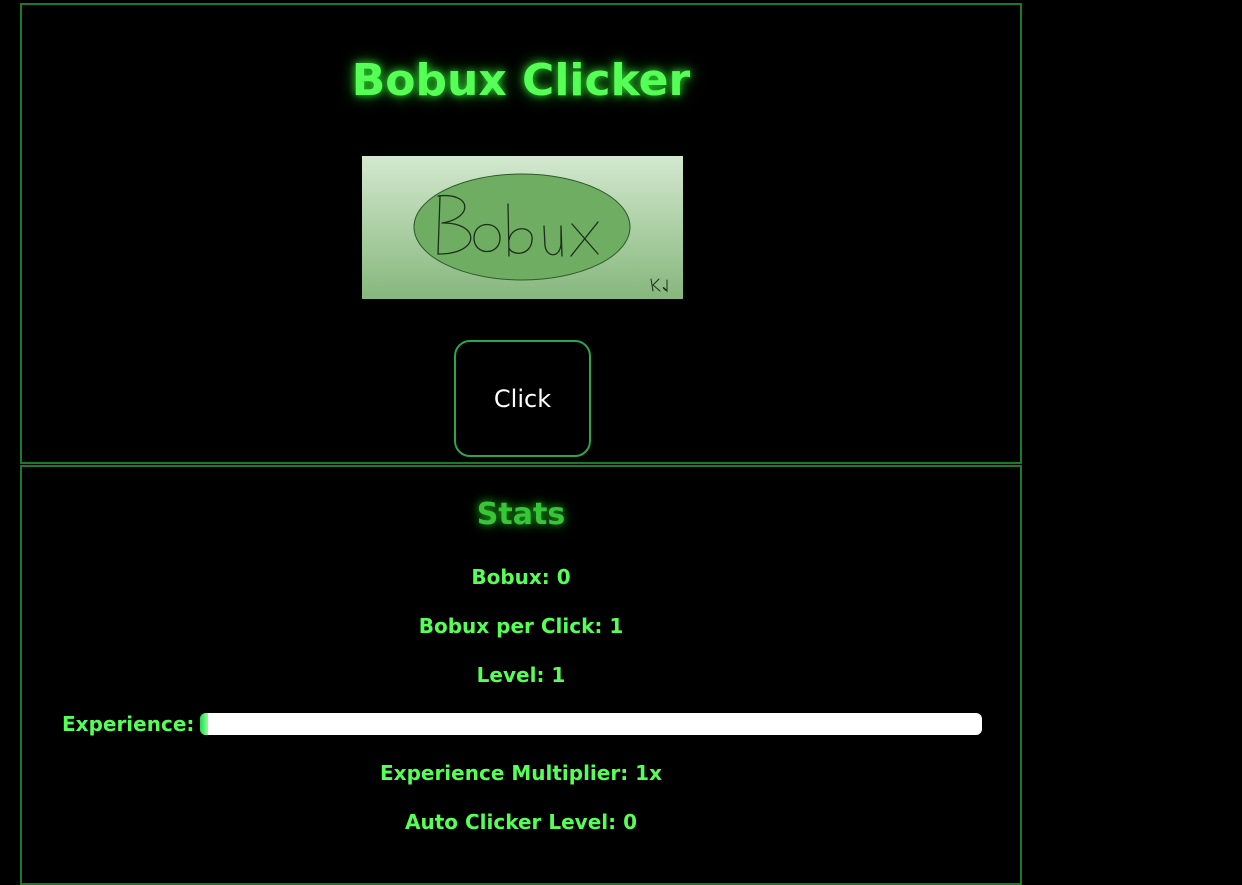 The height and width of the screenshot is (885, 1242). Describe the element at coordinates (521, 773) in the screenshot. I see `experience-multiplier: Experience Multiplier: 1x` at that location.